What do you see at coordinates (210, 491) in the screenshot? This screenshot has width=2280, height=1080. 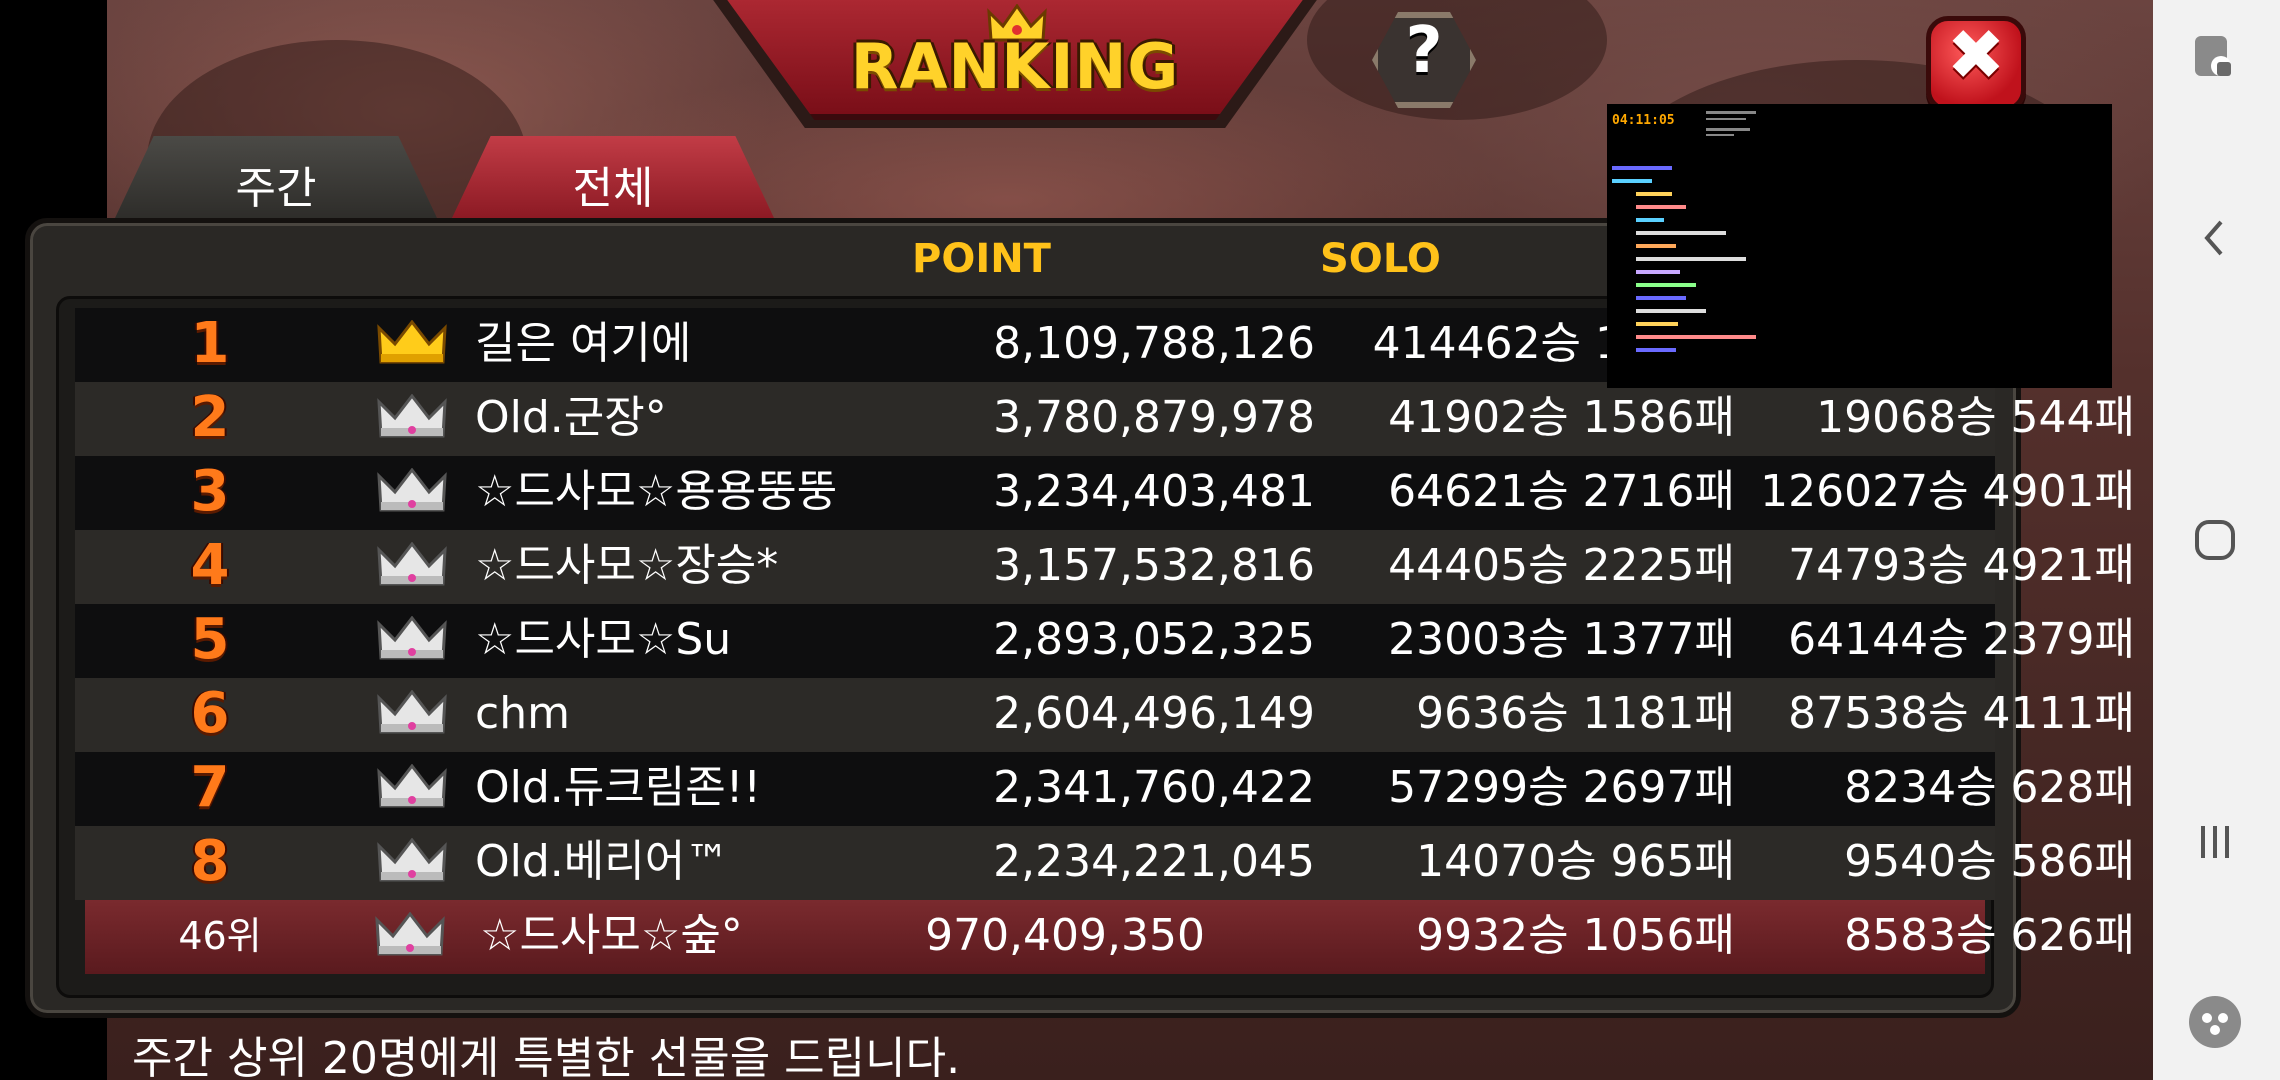 I see `rank-number: 3` at bounding box center [210, 491].